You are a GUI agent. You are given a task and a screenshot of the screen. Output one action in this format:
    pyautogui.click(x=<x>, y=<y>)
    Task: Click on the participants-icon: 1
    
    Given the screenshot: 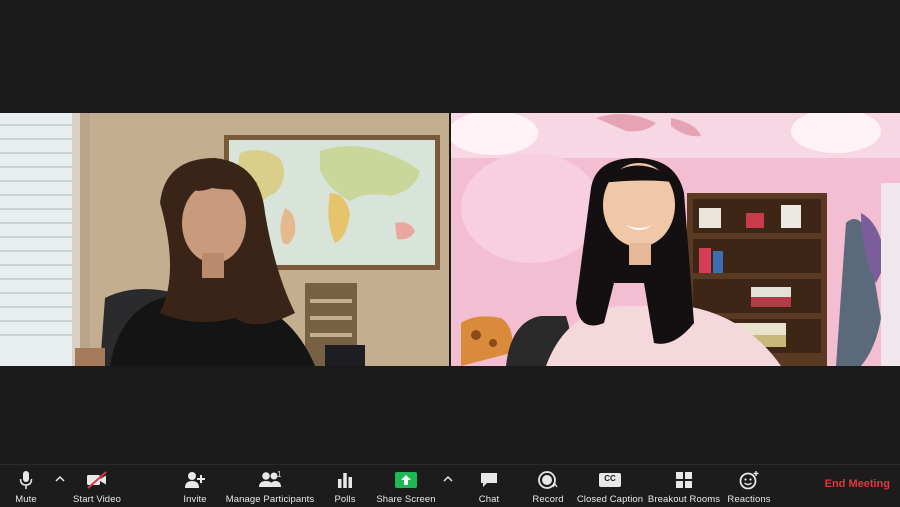 What is the action you would take?
    pyautogui.click(x=270, y=480)
    